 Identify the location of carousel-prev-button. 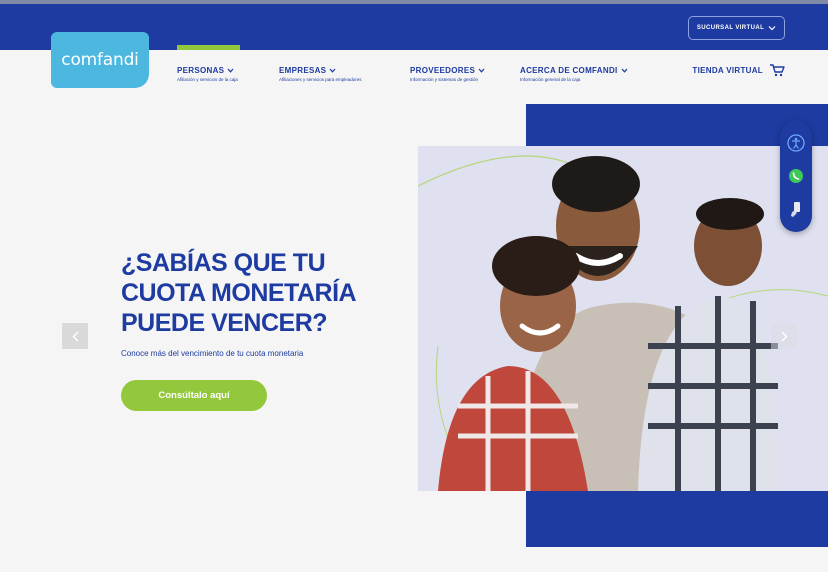
(75, 336).